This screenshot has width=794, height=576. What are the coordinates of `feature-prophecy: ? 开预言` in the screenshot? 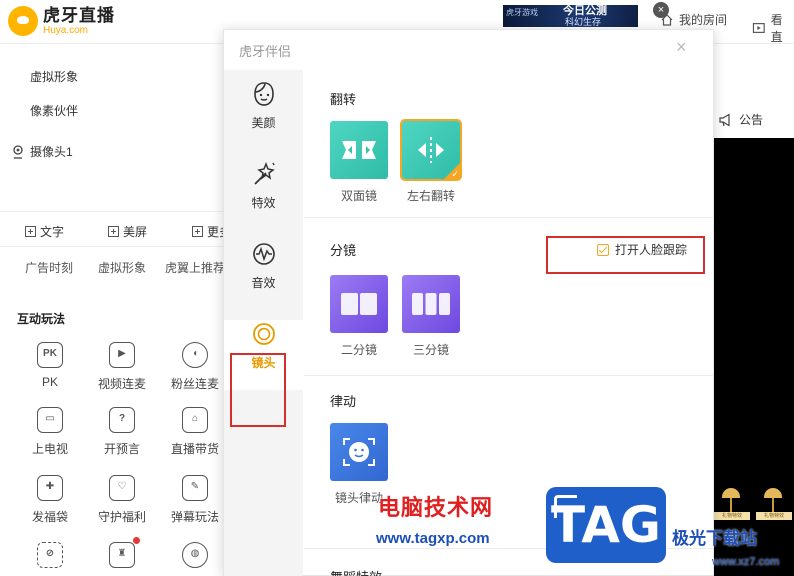 It's located at (122, 432).